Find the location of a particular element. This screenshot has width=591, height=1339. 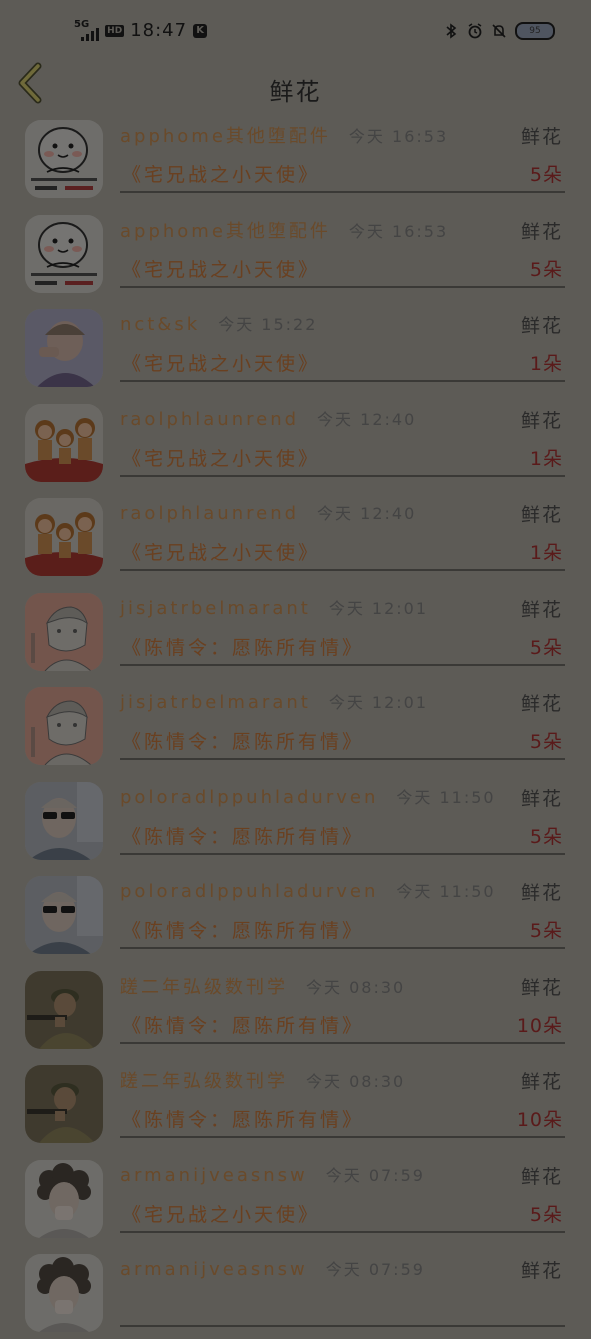

gift-record-row: jisjatrbelmarant 今天 12:01 鲜花 《陈情令：愿陈所有情》 5朵 is located at coordinates (295, 630).